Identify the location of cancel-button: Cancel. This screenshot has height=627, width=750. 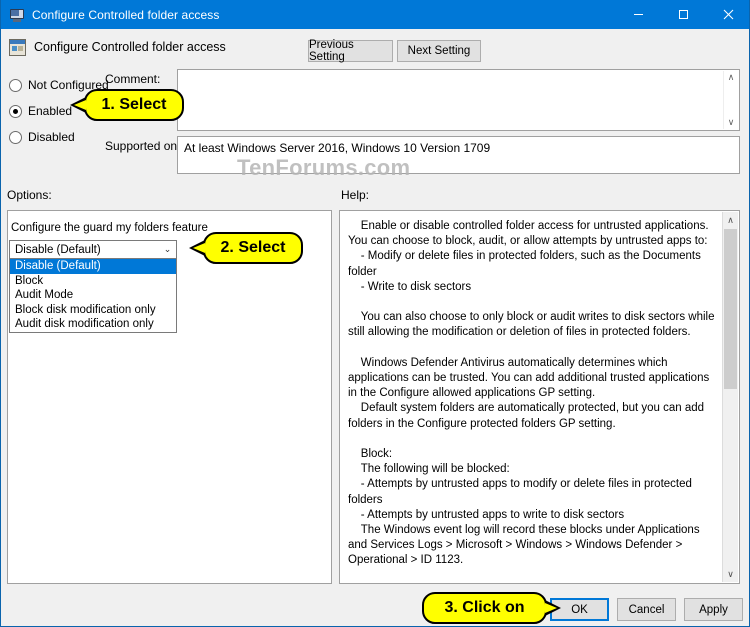
(646, 609).